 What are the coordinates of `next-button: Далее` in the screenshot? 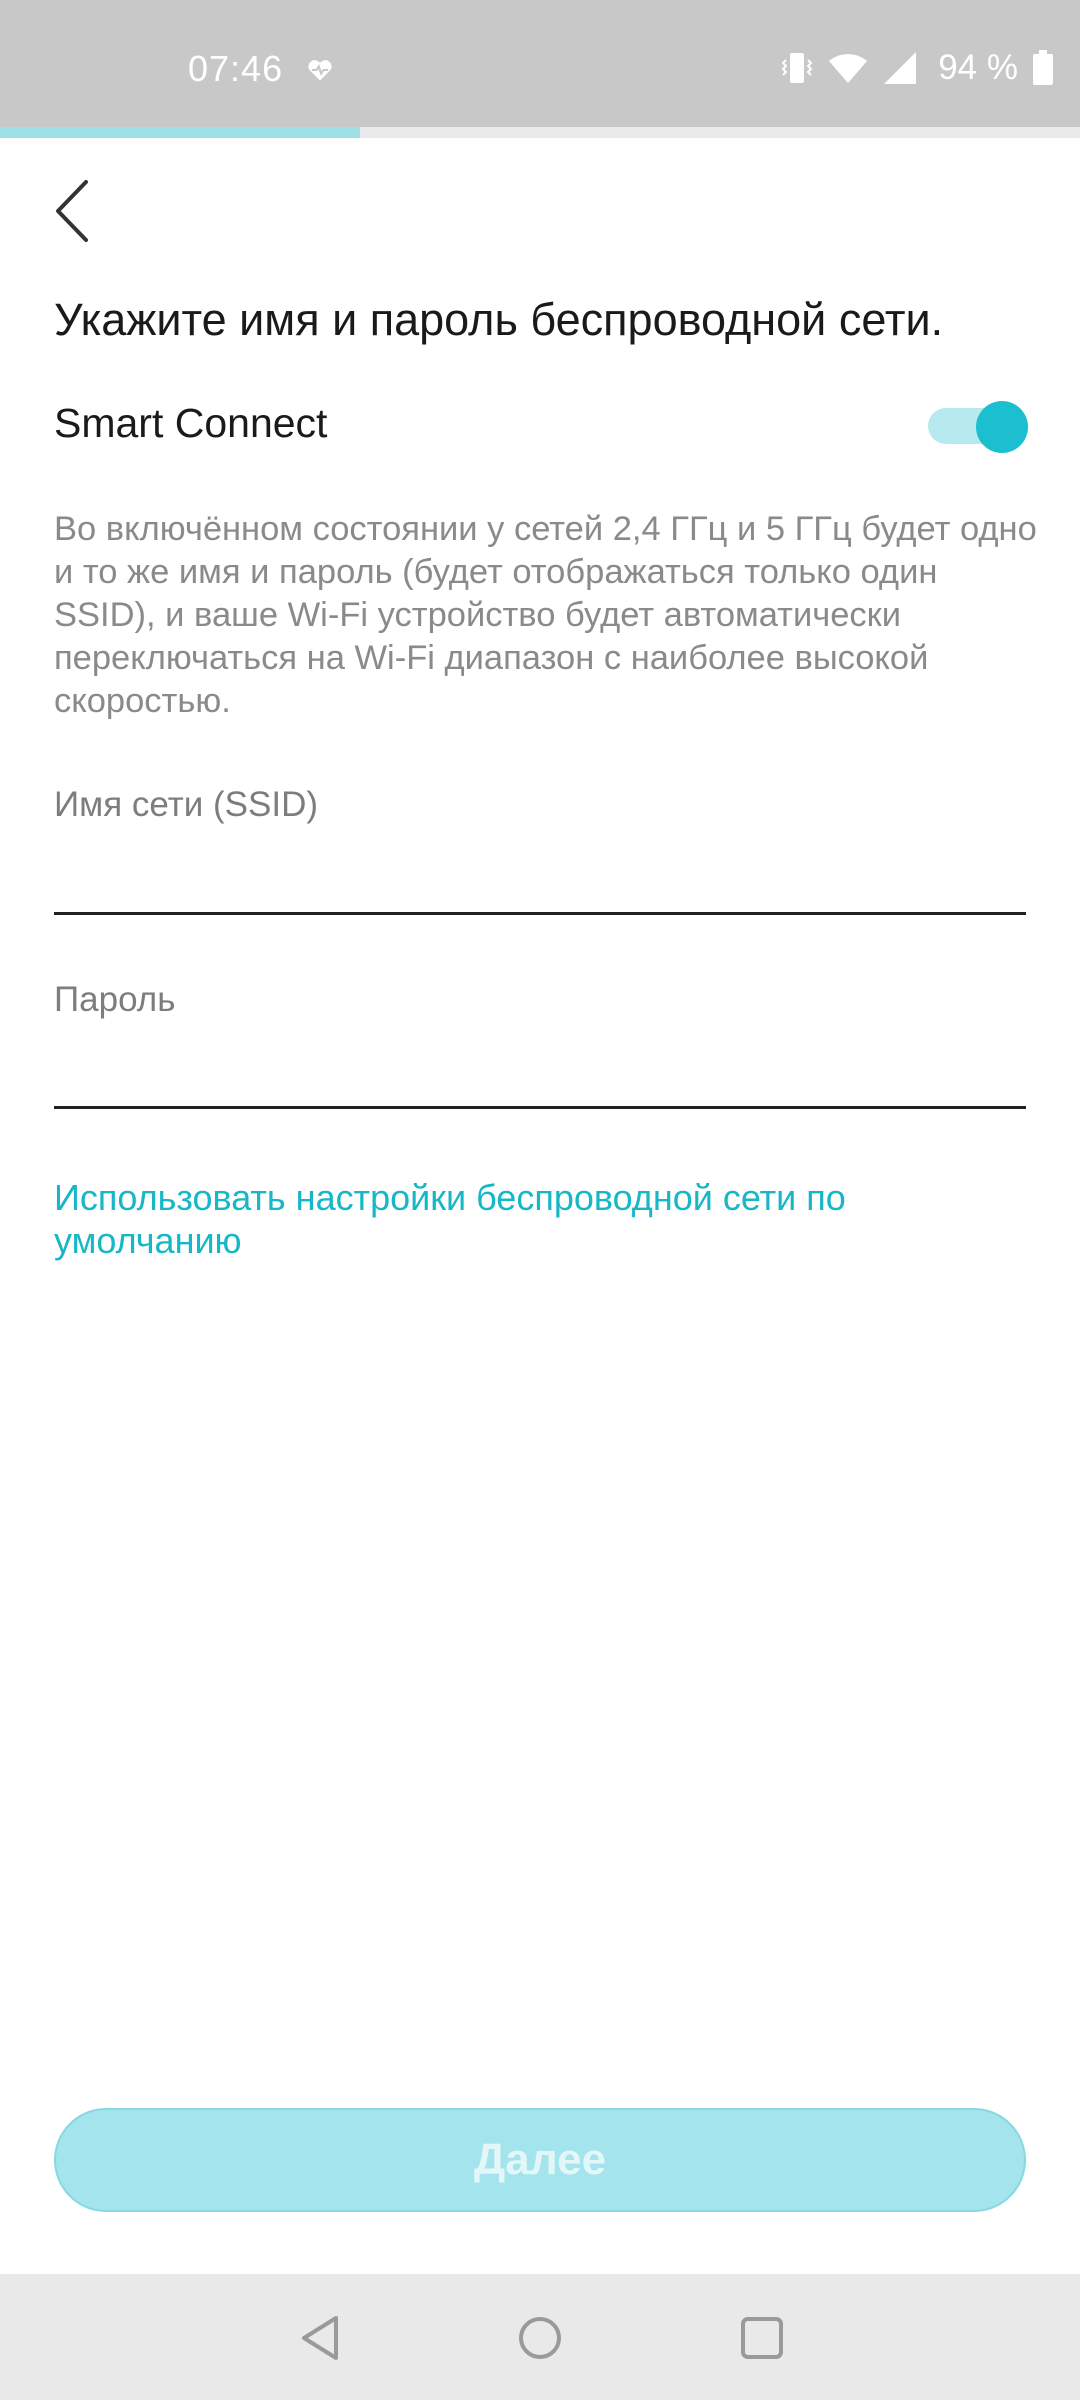 It's located at (540, 2160).